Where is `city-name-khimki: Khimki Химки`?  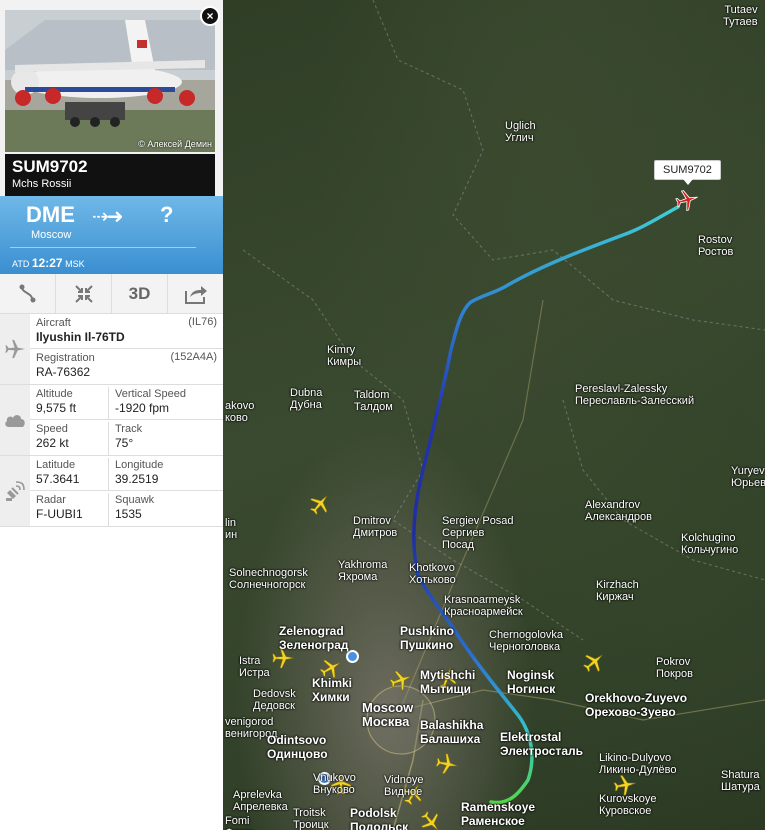
city-name-khimki: Khimki Химки is located at coordinates (332, 690).